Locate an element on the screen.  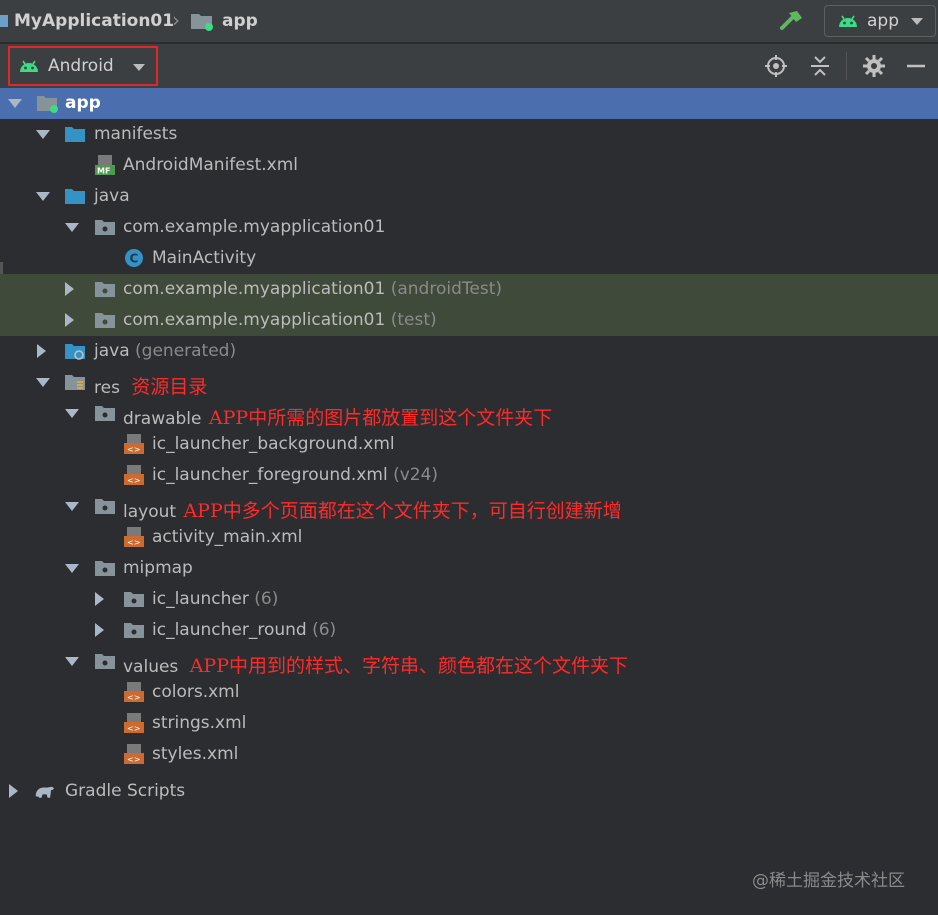
gear-icon is located at coordinates (874, 66).